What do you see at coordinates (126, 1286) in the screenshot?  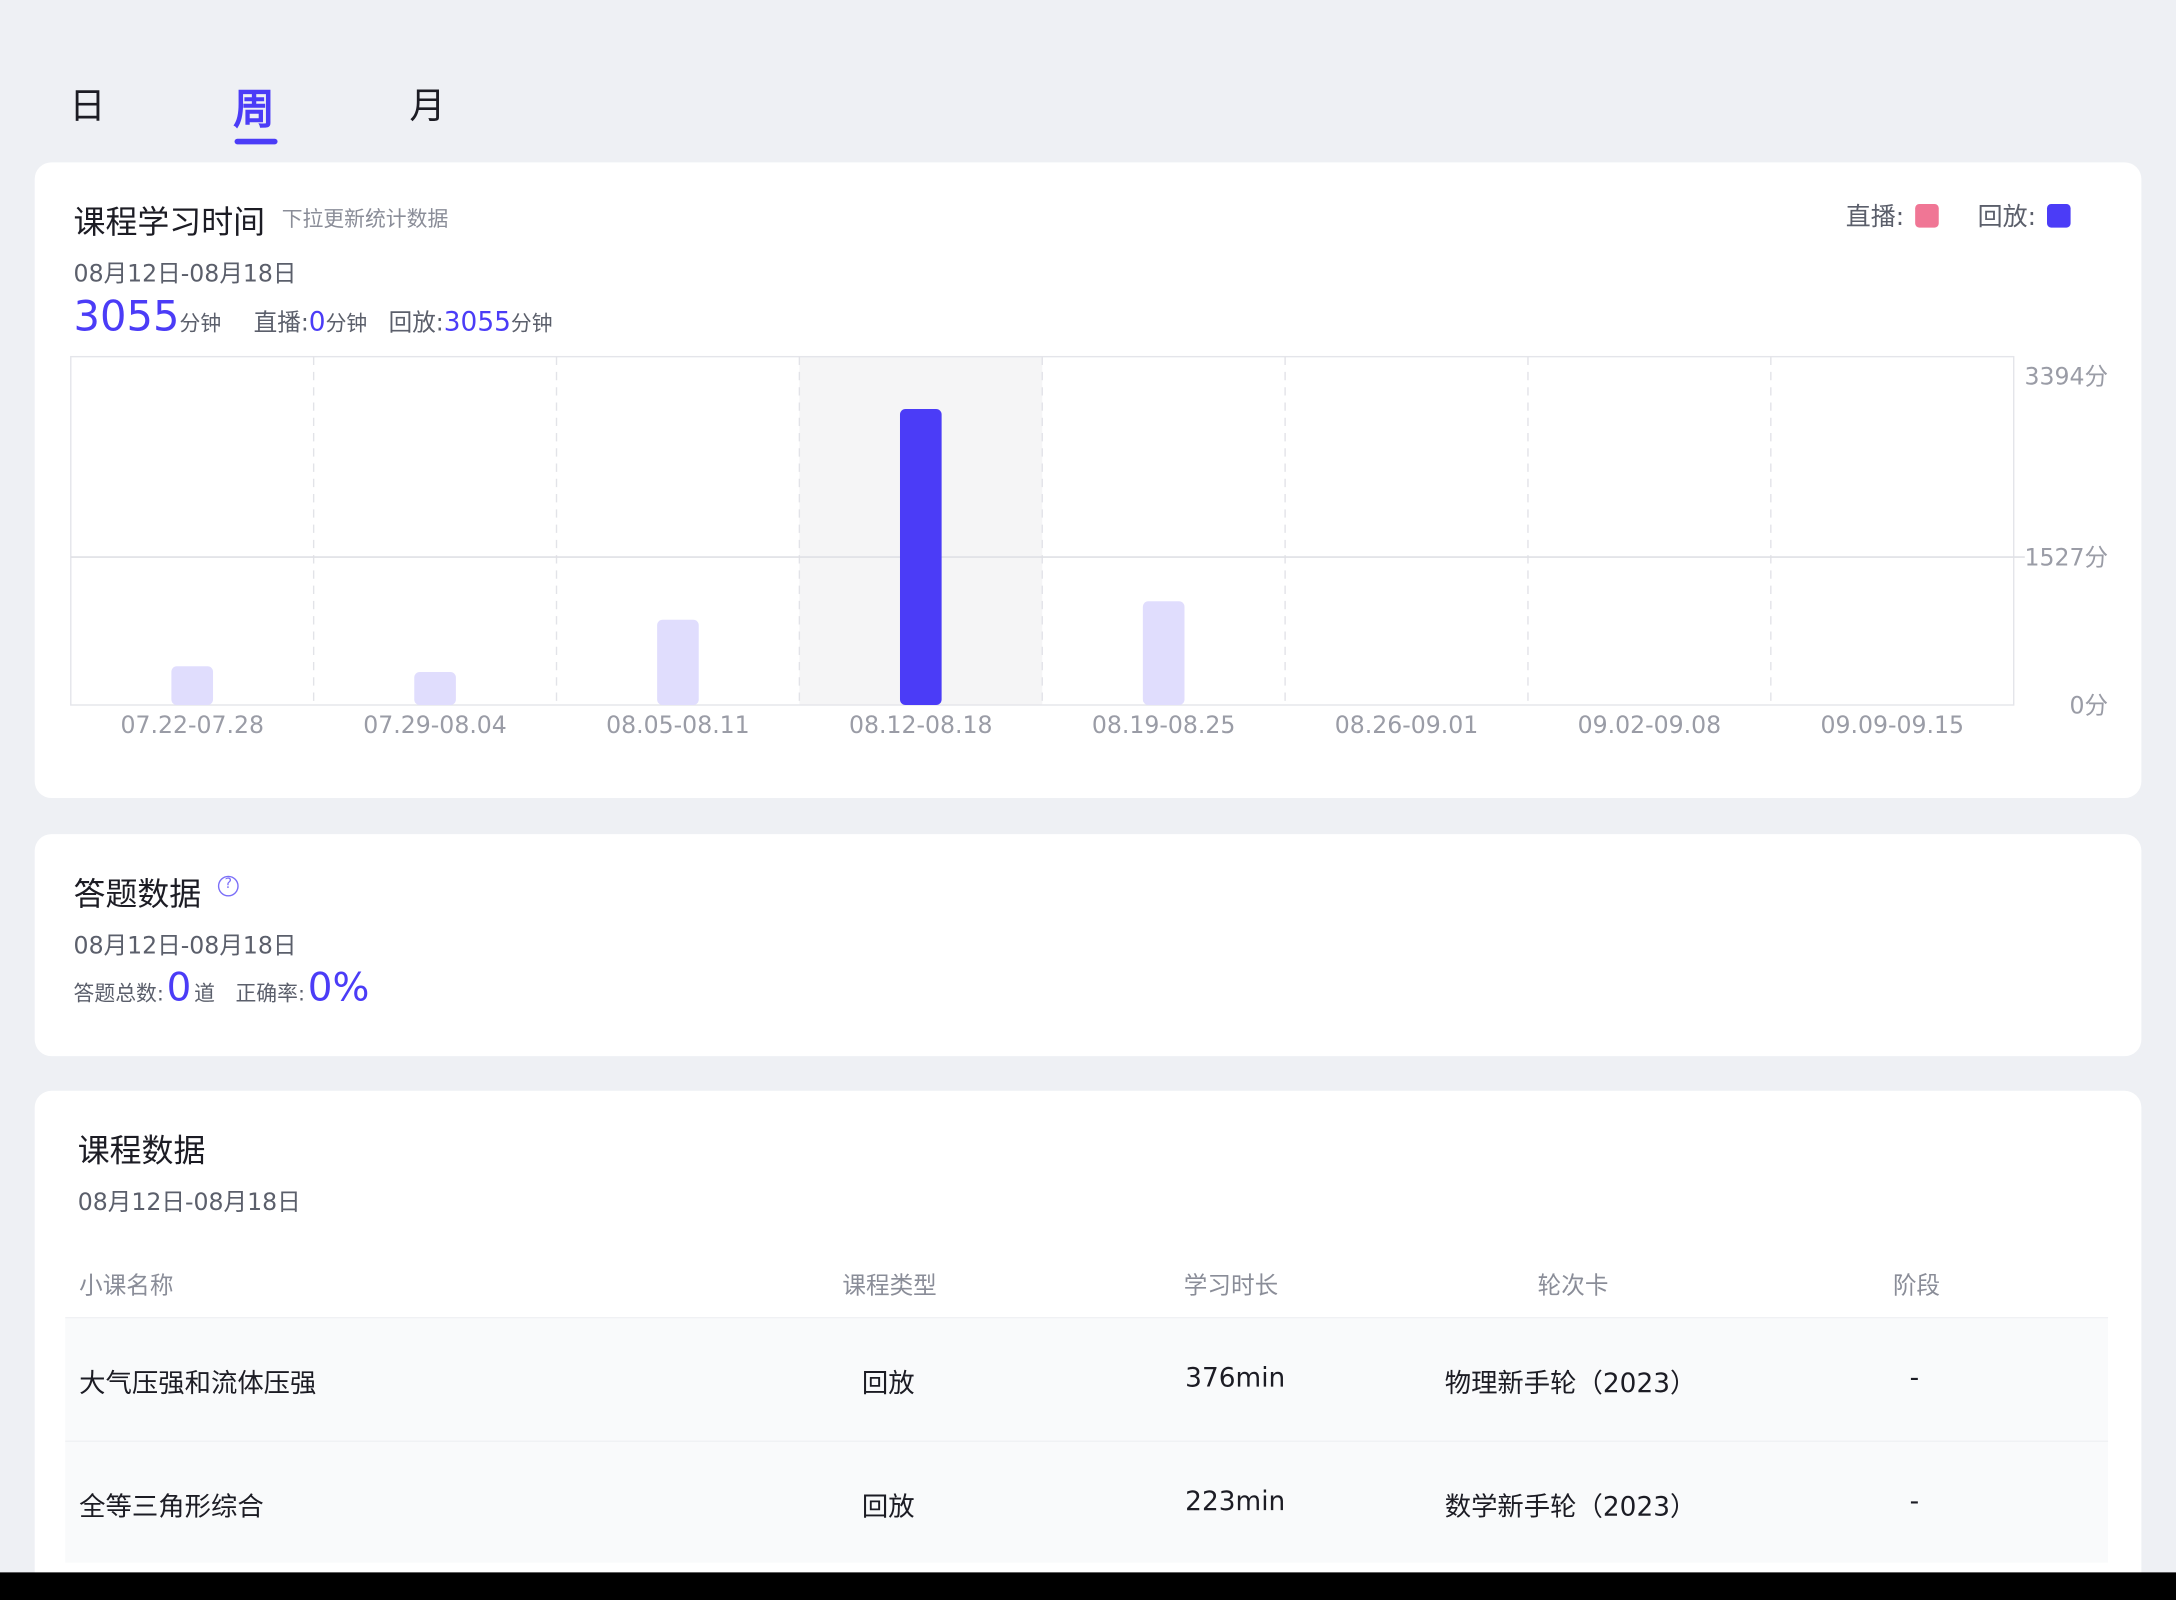 I see `col-lesson-name: 小课名称` at bounding box center [126, 1286].